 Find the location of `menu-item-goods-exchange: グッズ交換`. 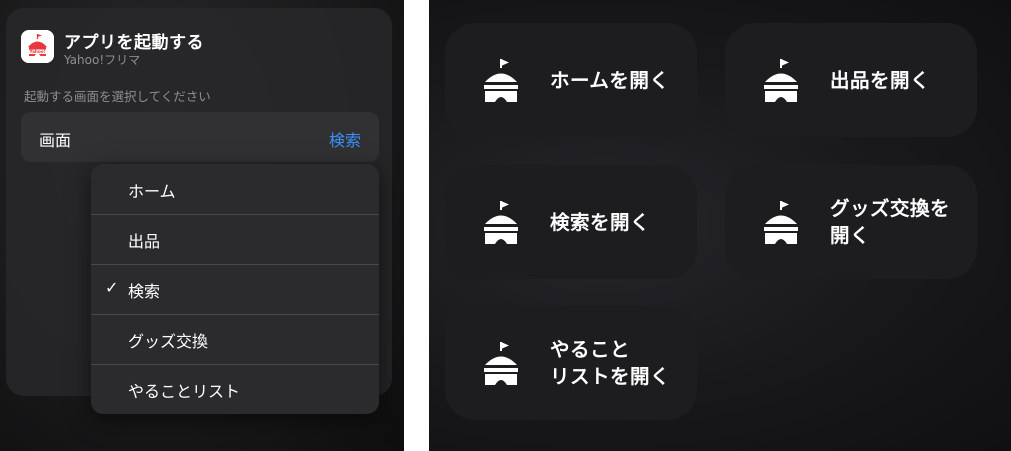

menu-item-goods-exchange: グッズ交換 is located at coordinates (235, 339).